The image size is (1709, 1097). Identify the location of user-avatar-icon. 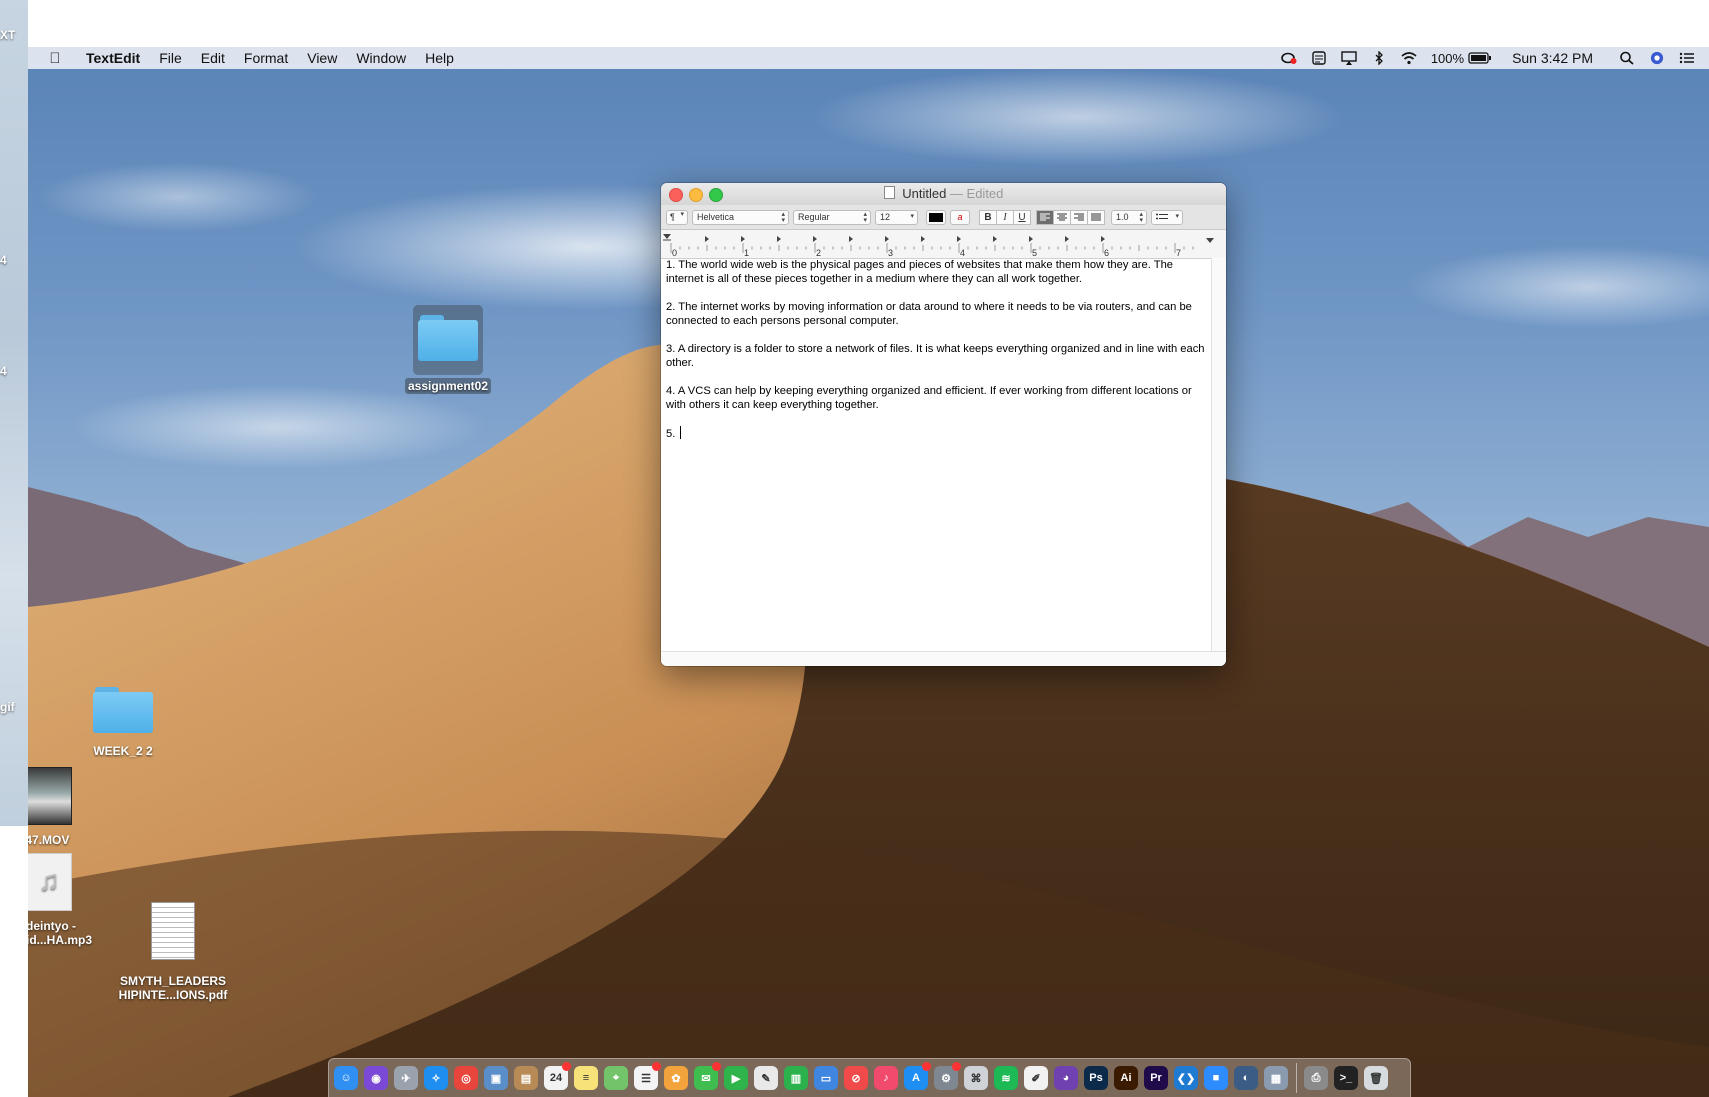
(1657, 58).